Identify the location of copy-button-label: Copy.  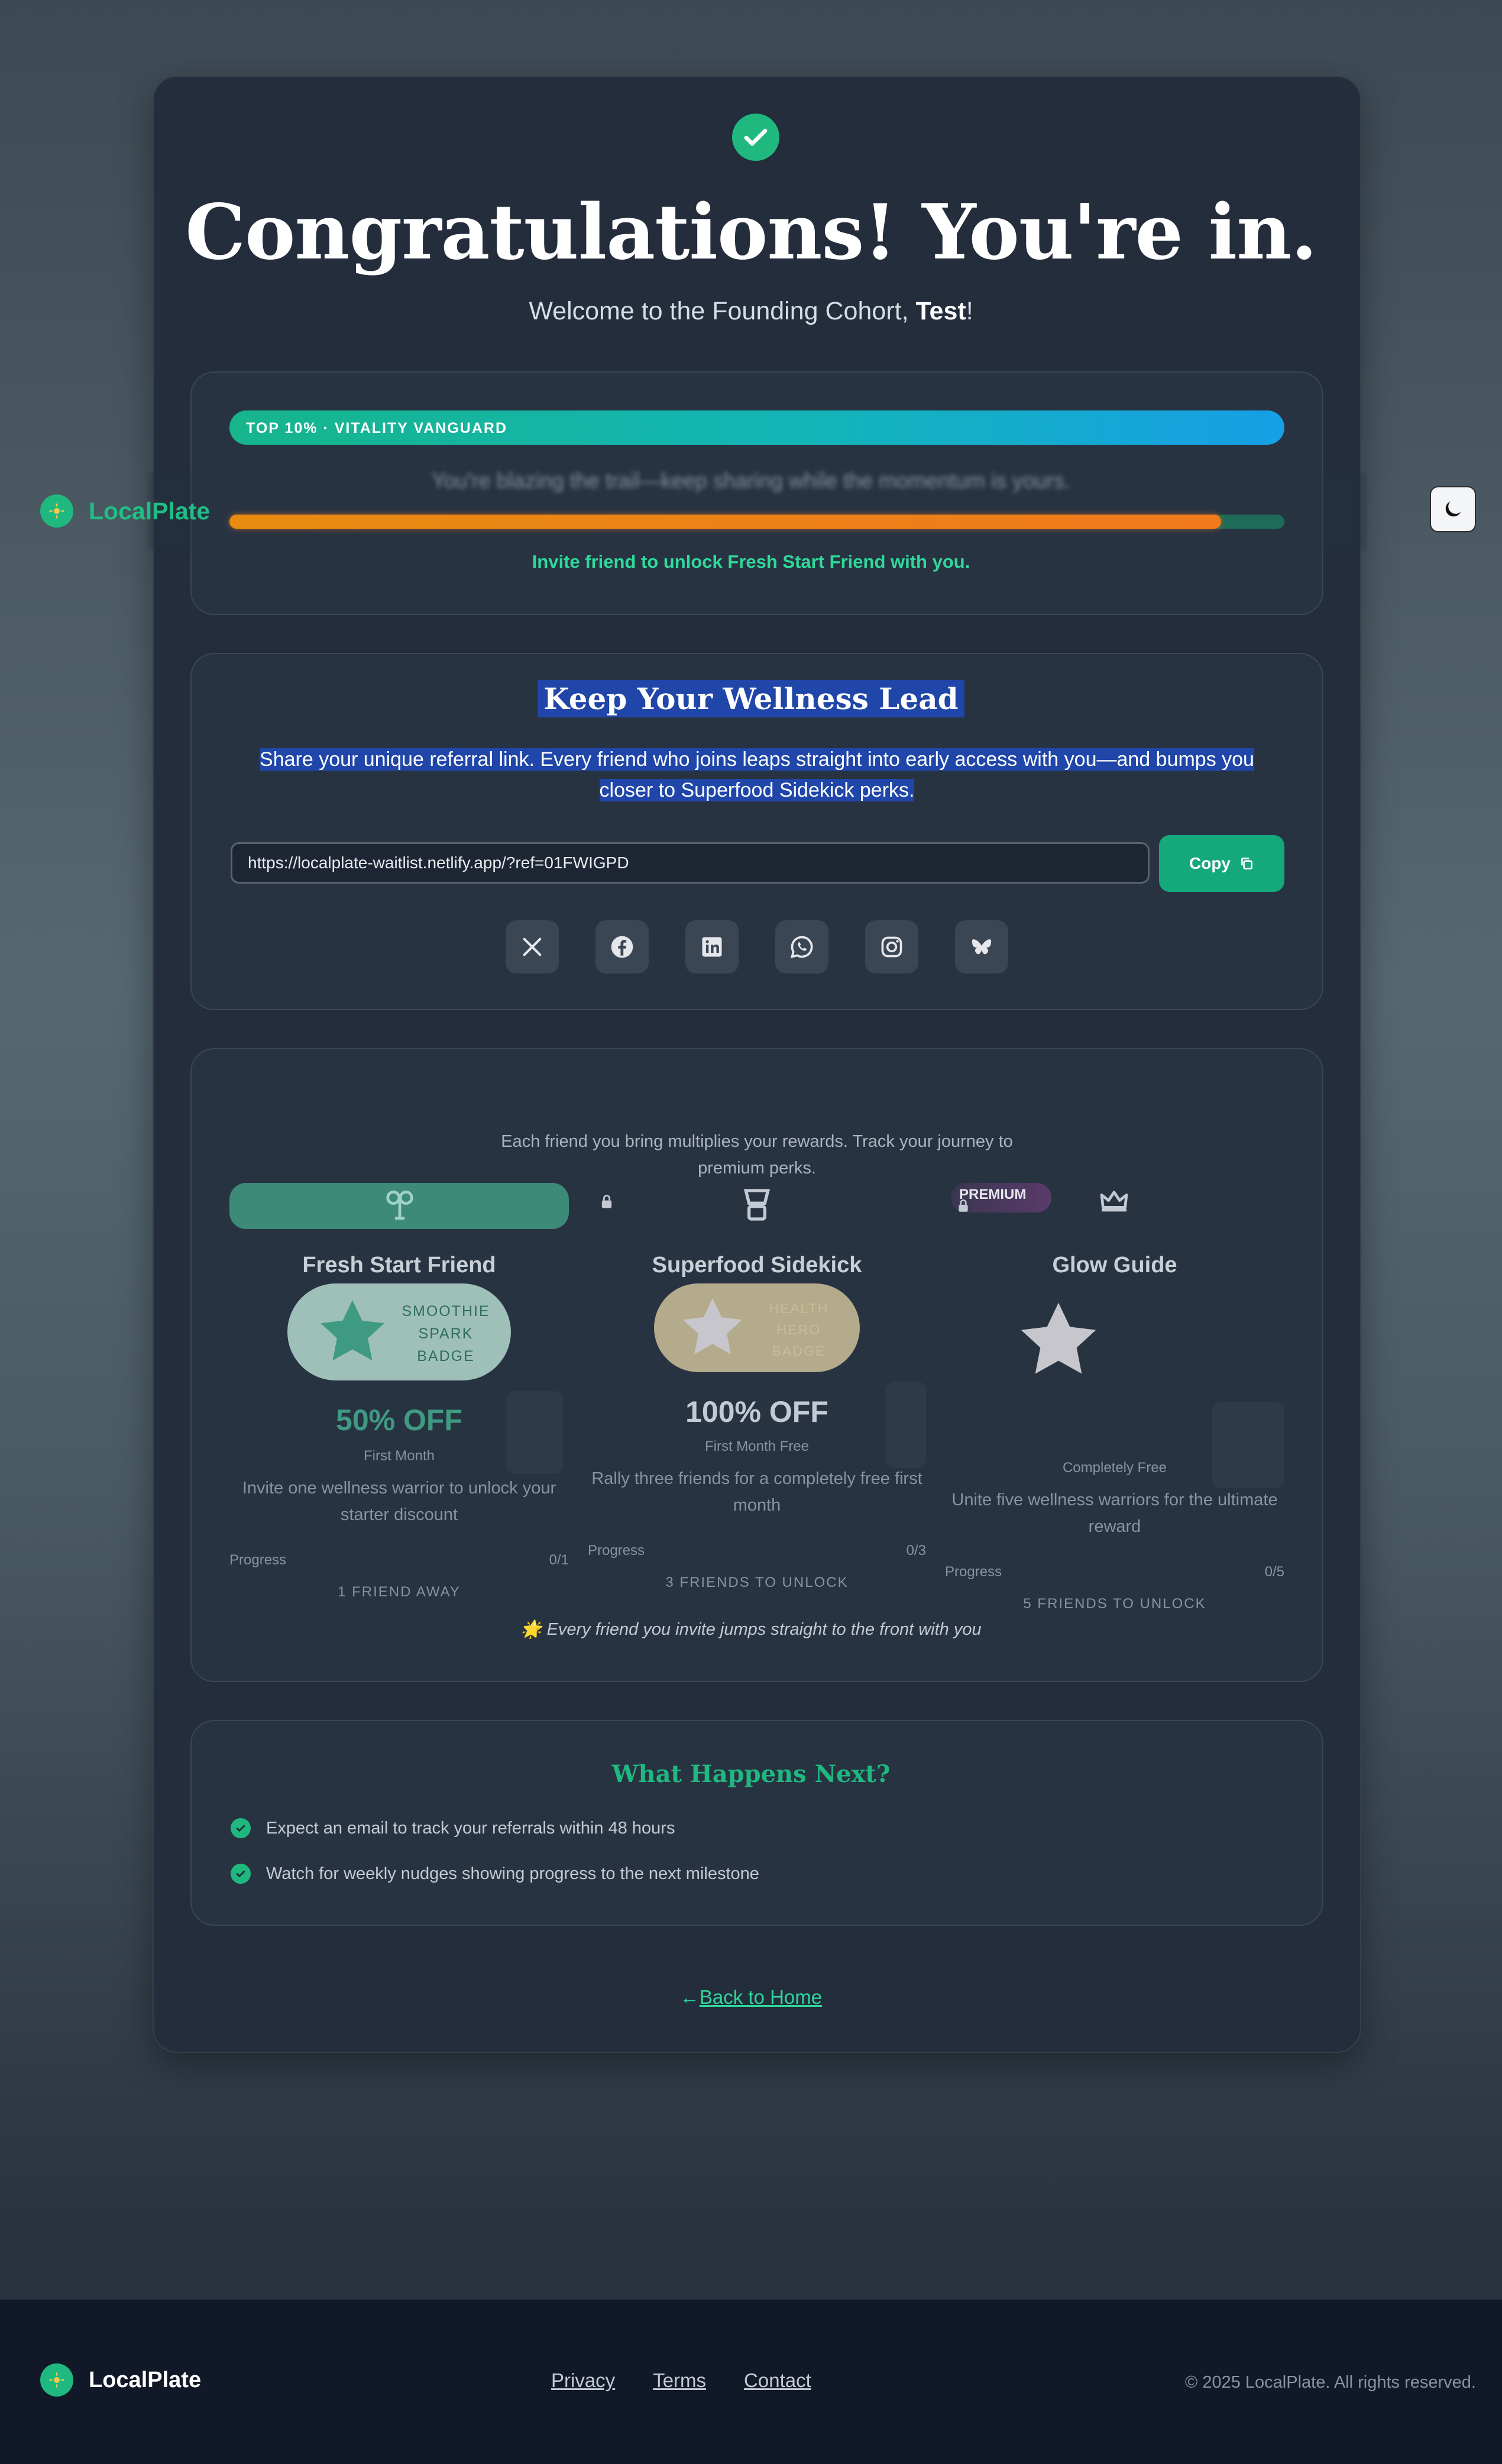
(1210, 863).